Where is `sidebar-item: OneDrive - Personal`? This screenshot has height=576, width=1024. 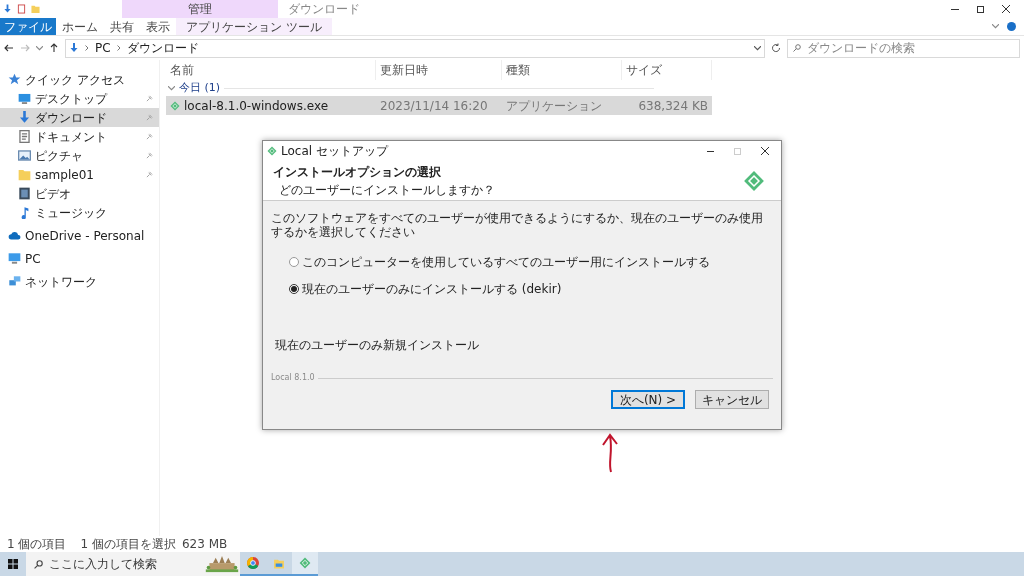
sidebar-item: OneDrive - Personal is located at coordinates (79, 235).